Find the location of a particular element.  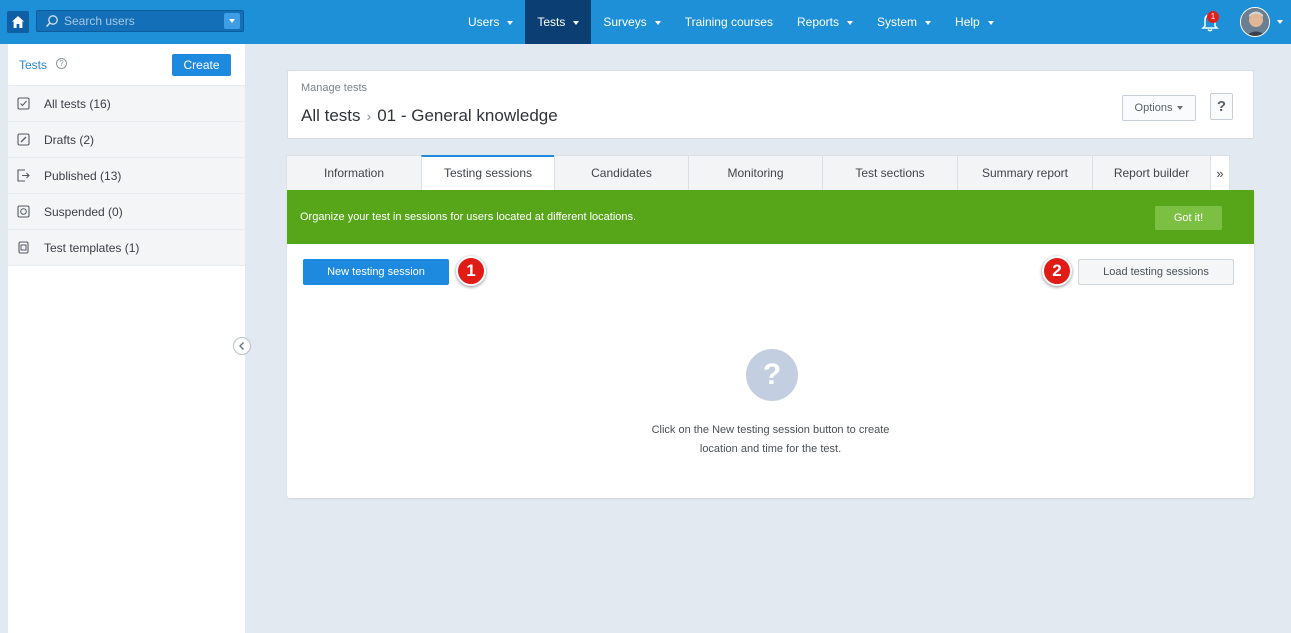

avatar-photo is located at coordinates (1255, 22).